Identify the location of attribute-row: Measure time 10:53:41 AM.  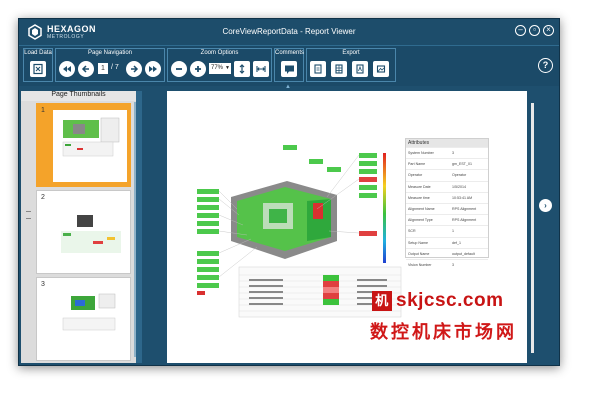
(447, 197).